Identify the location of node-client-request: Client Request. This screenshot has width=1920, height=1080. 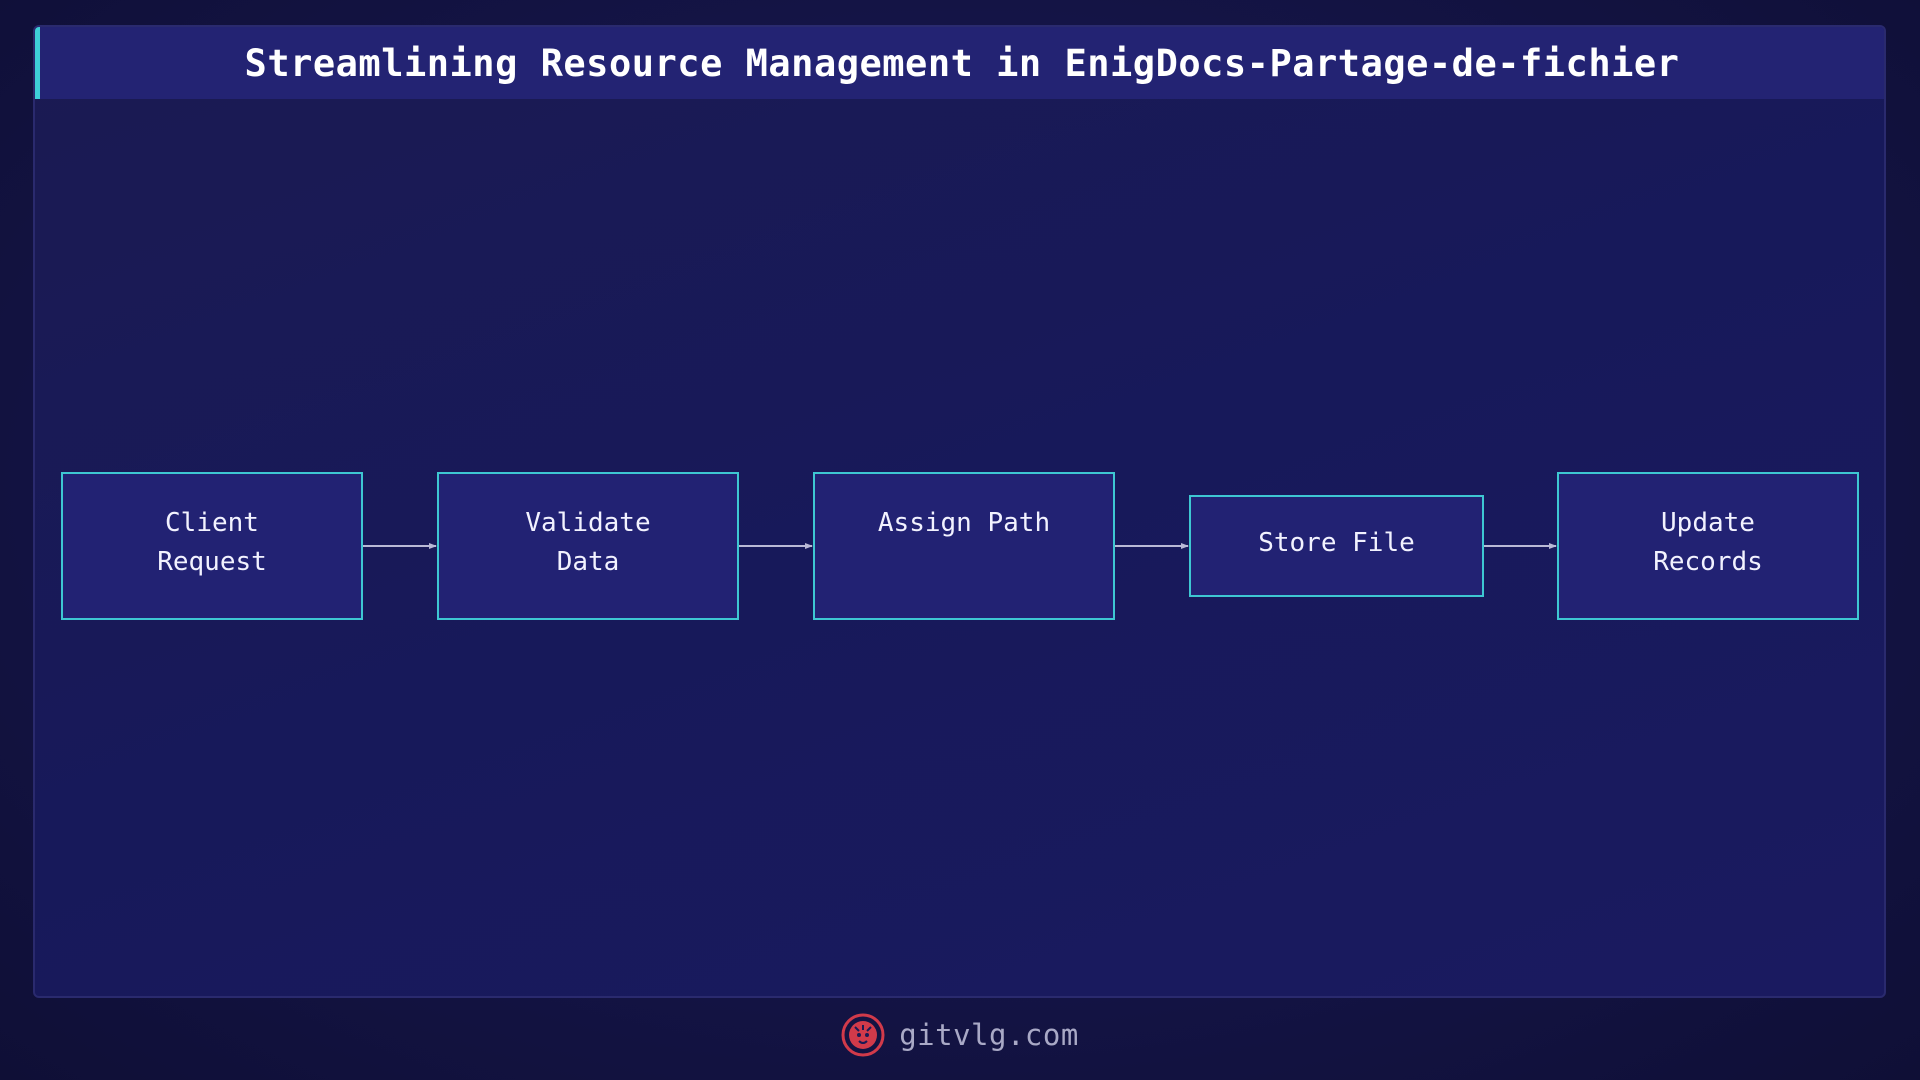
(212, 546).